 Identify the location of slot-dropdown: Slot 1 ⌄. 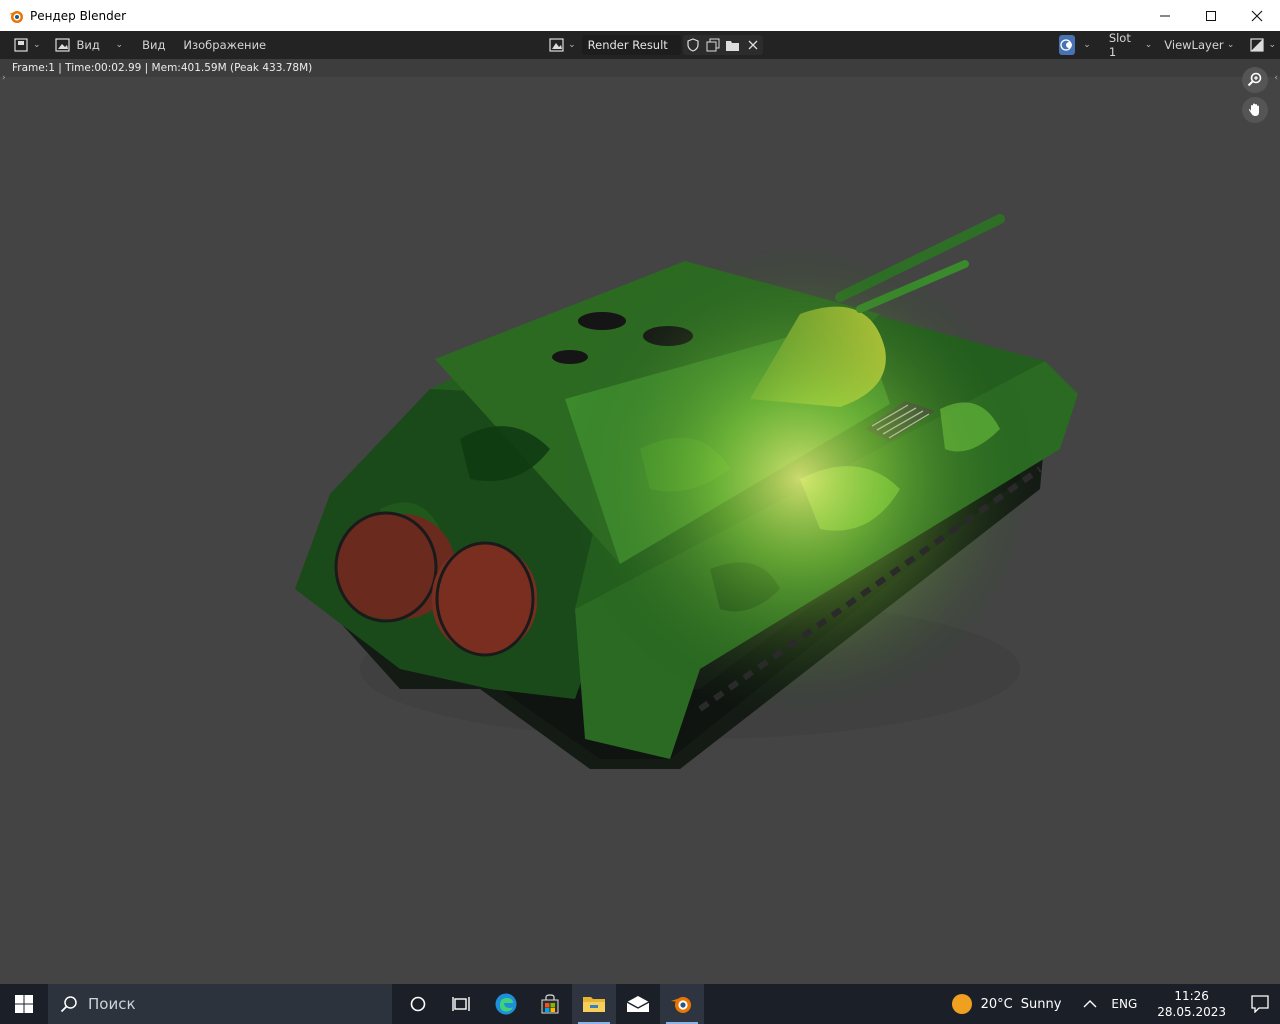
(1130, 45).